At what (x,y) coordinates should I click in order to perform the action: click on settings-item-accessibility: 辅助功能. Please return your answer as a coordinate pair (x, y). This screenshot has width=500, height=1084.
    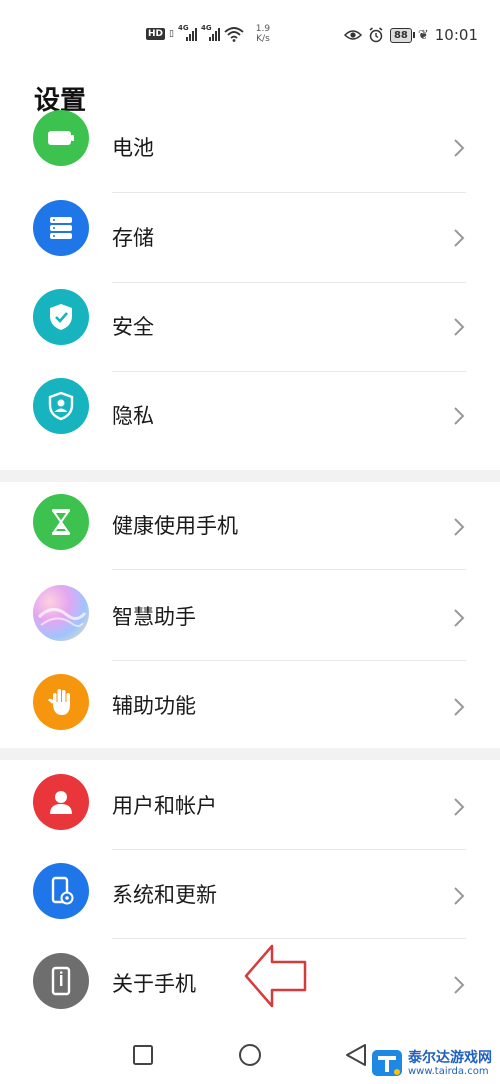
    Looking at the image, I should click on (250, 704).